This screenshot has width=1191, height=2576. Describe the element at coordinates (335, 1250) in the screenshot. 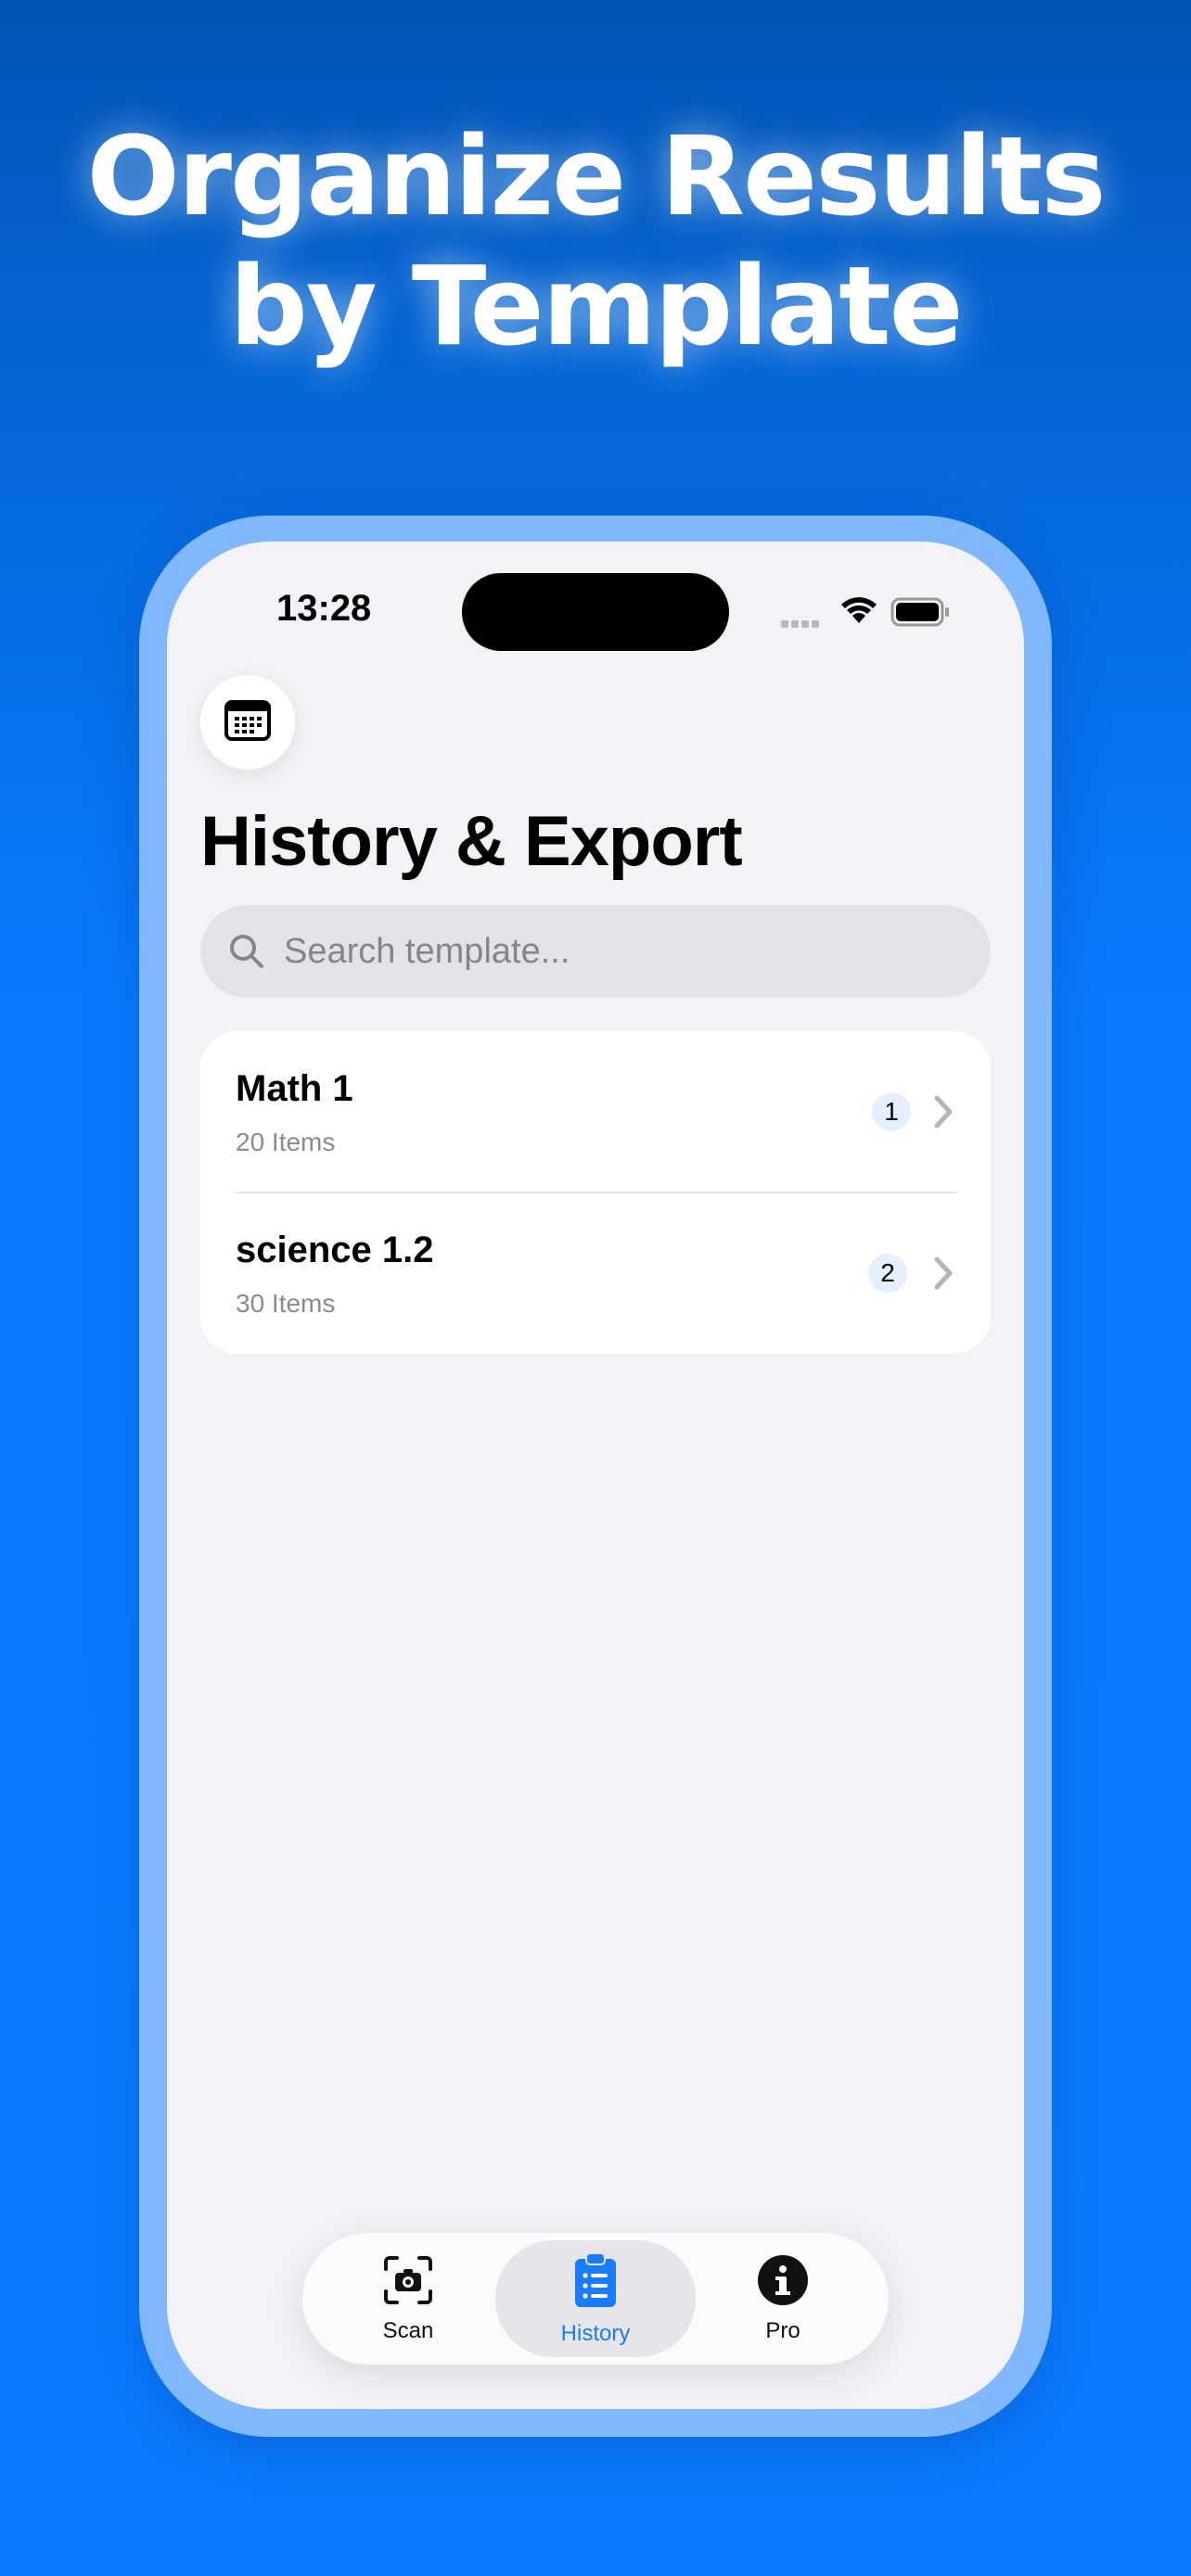

I see `template-name: science 1.2` at that location.